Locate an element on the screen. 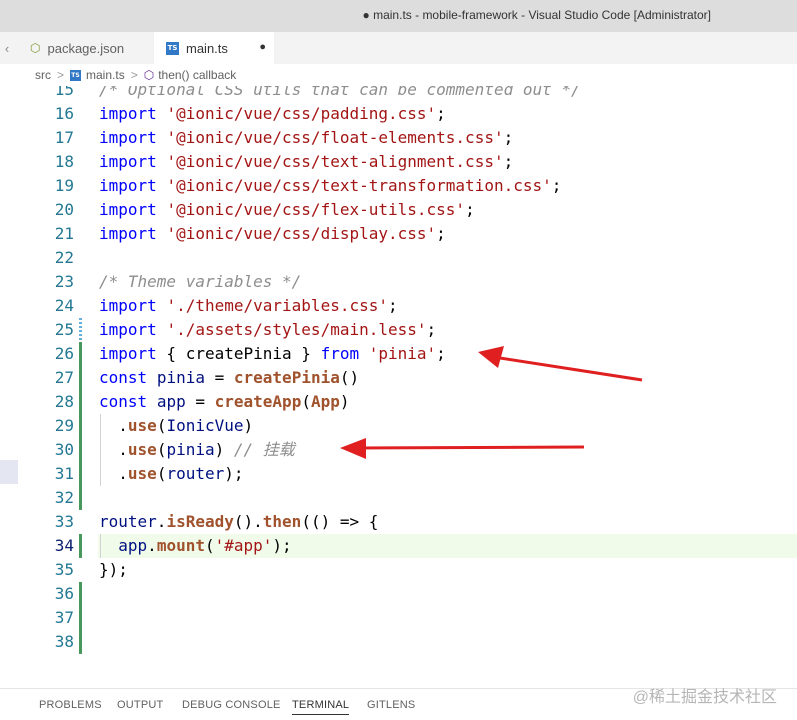 This screenshot has height=720, width=797. annotation-arrows is located at coordinates (491, 402).